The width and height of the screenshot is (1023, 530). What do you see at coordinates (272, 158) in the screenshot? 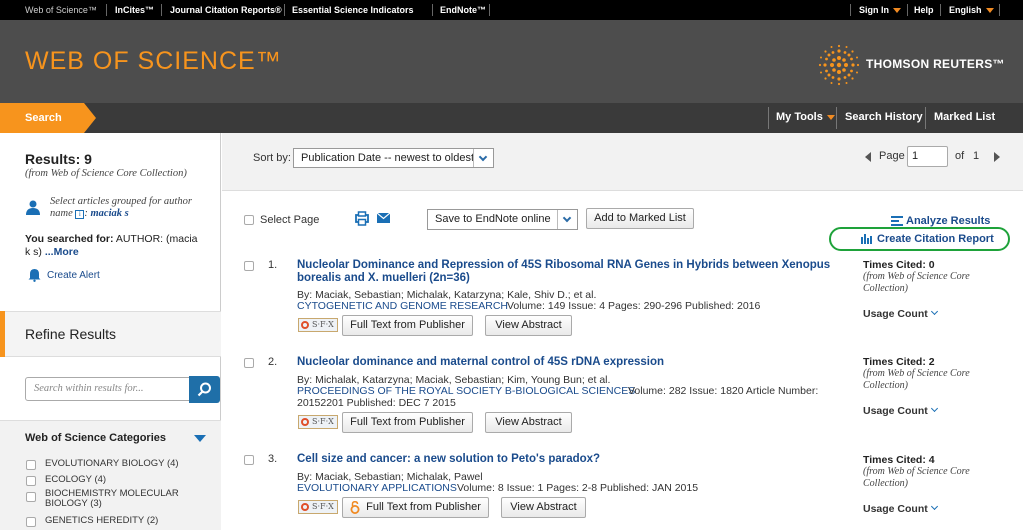
I see `sort-label: Sort by:` at bounding box center [272, 158].